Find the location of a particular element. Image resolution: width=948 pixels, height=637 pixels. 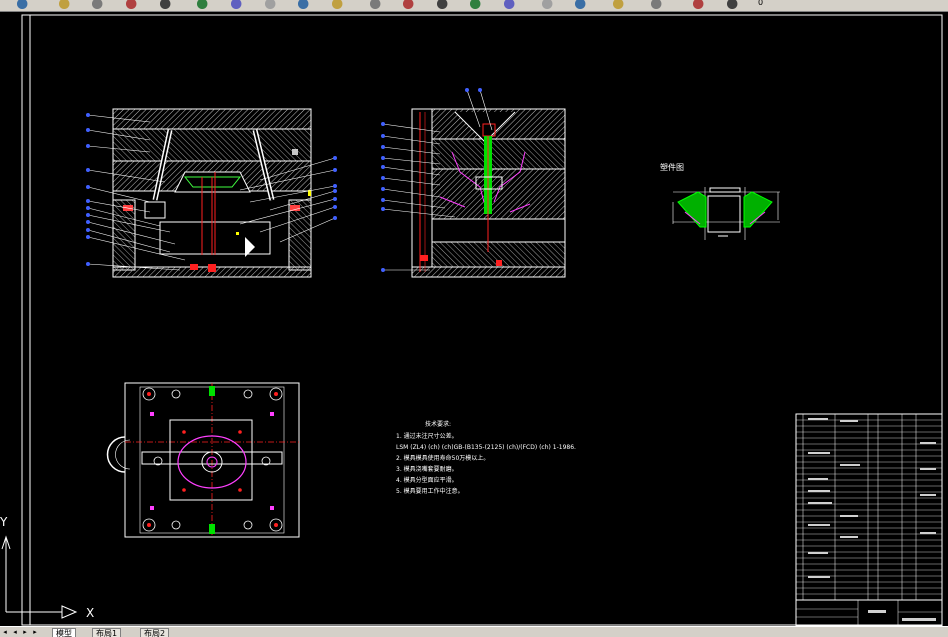

redo-icon is located at coordinates (338, 4).